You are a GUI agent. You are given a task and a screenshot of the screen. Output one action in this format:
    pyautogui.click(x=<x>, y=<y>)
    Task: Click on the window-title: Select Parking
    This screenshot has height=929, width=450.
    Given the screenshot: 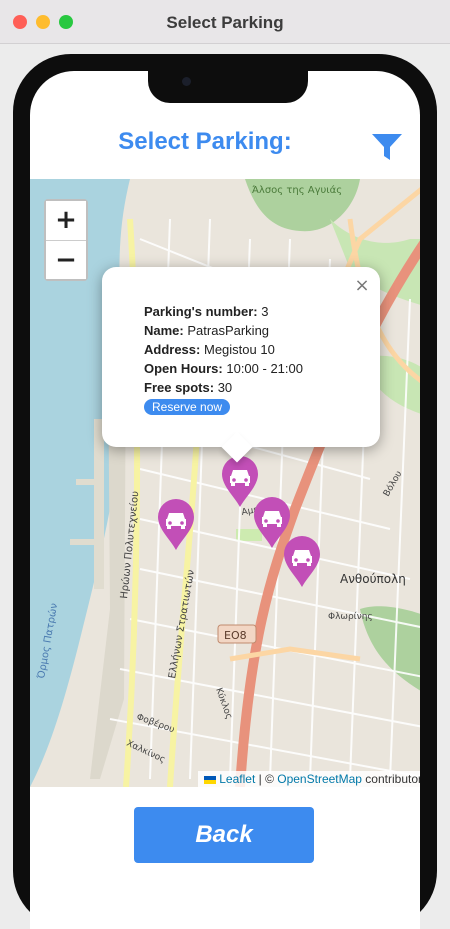 What is the action you would take?
    pyautogui.click(x=225, y=22)
    